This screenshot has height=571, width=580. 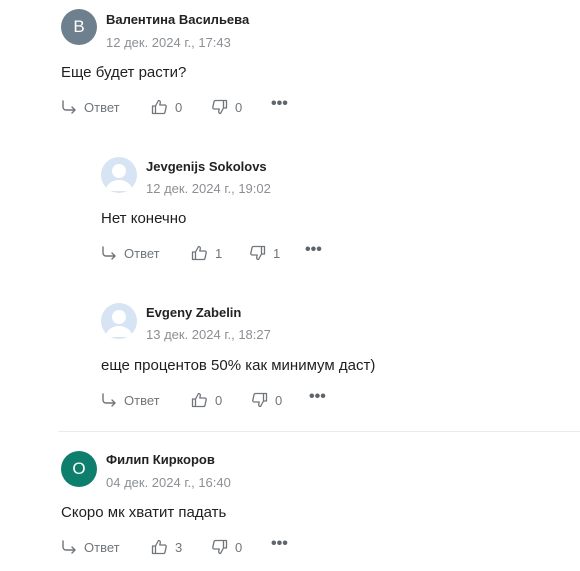 I want to click on dislike-count: 1, so click(x=277, y=253).